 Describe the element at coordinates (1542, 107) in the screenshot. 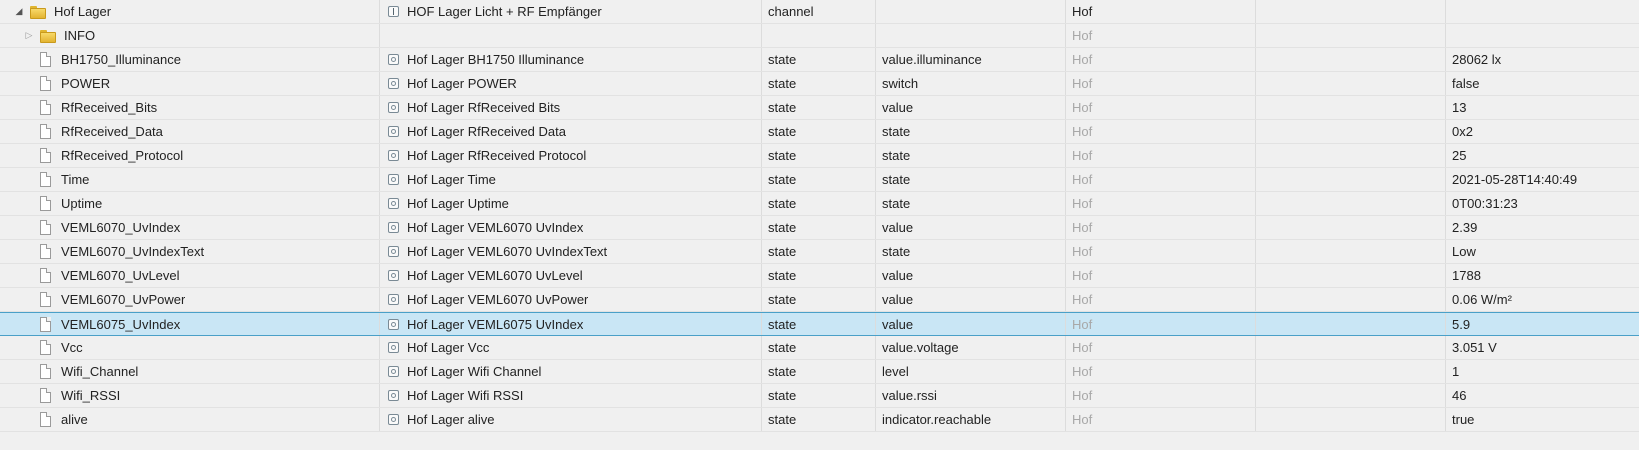

I see `value-cell: 13` at that location.